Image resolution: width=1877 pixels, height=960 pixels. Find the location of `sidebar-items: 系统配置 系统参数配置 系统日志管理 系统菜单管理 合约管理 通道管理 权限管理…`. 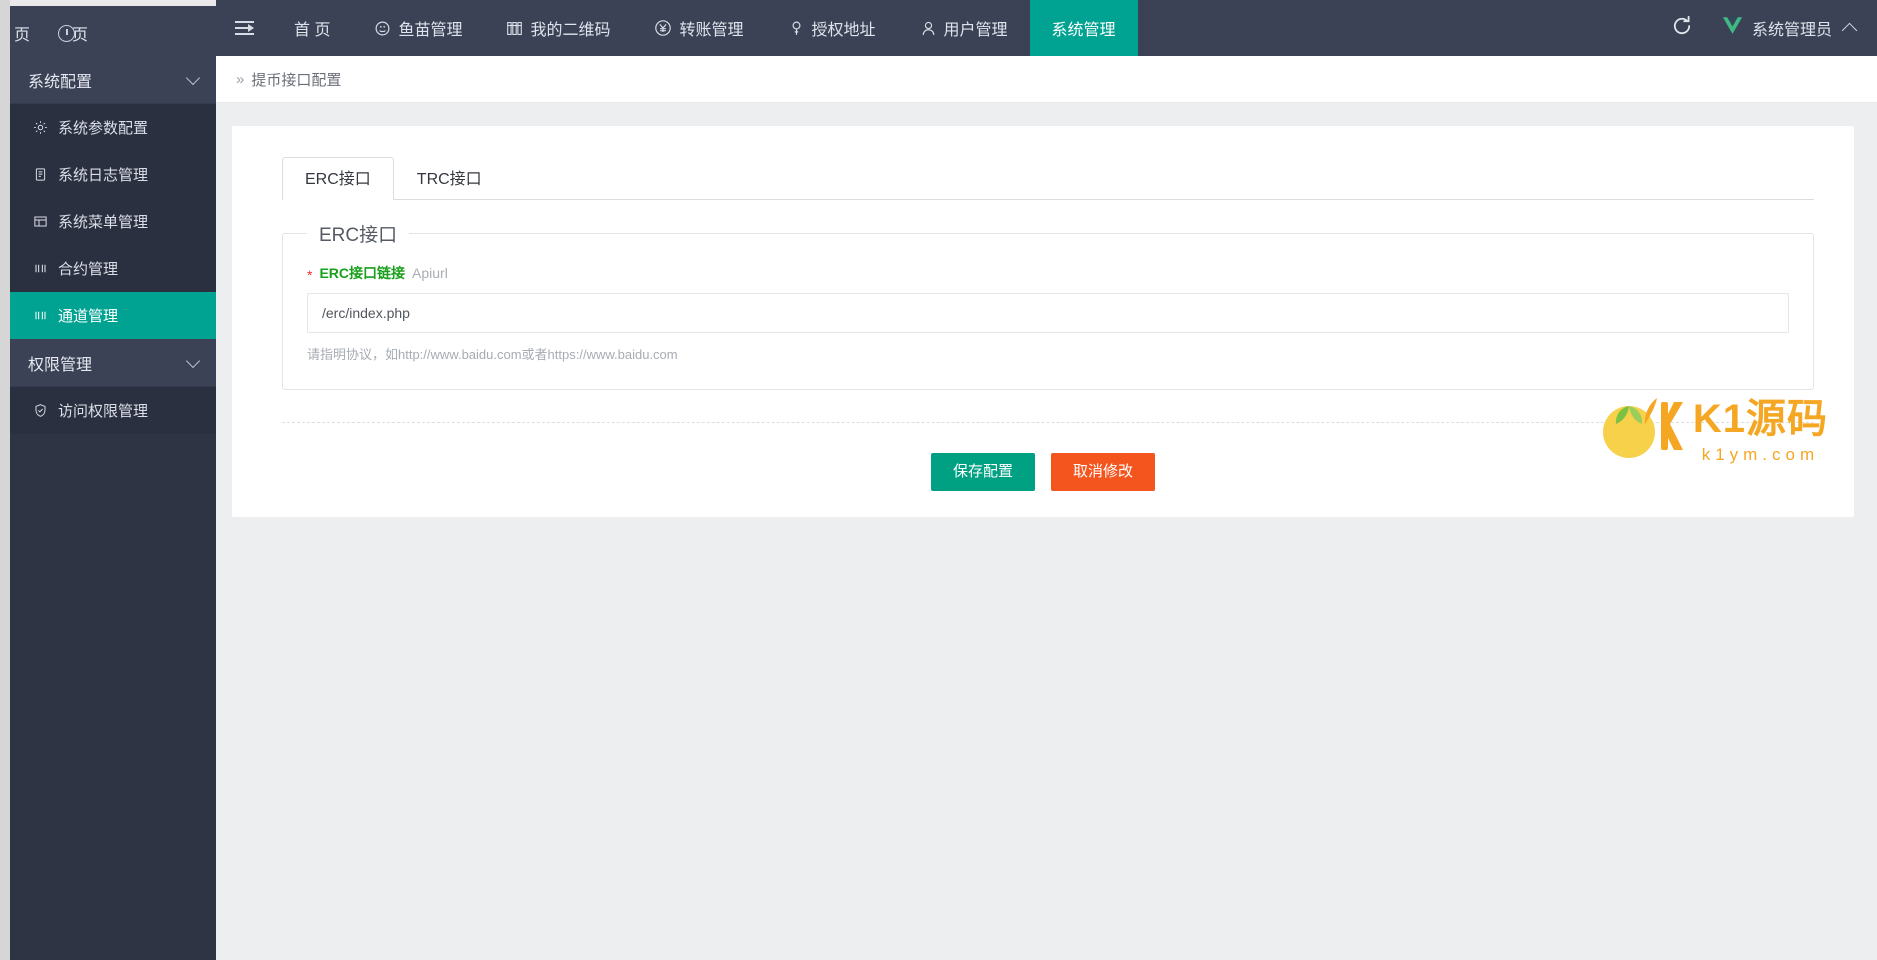

sidebar-items: 系统配置 系统参数配置 系统日志管理 系统菜单管理 合约管理 通道管理 权限管理… is located at coordinates (113, 245).